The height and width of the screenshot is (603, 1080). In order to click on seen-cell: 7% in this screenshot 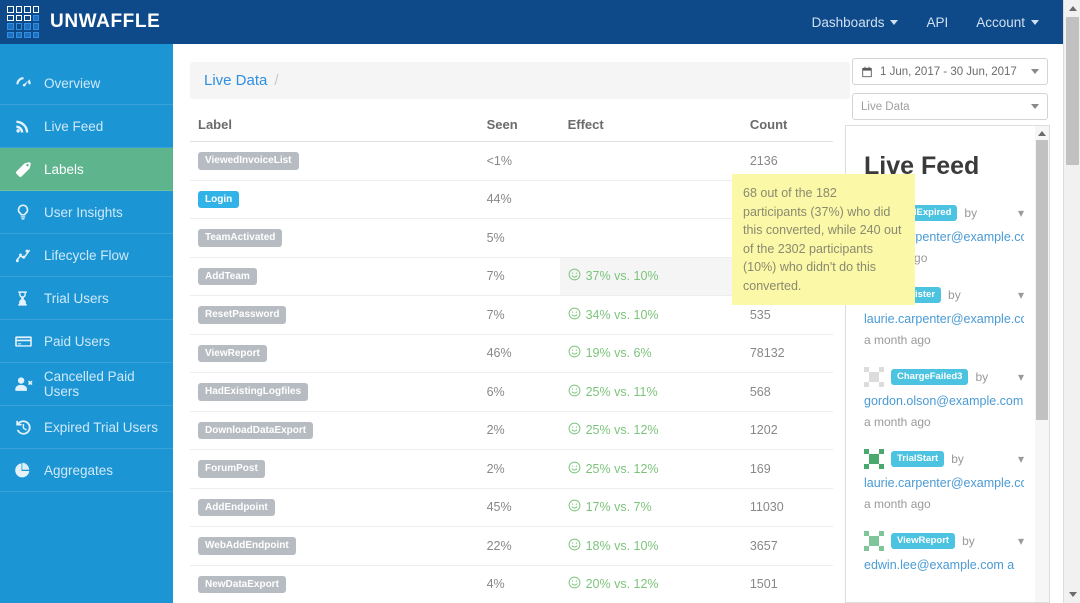, I will do `click(519, 276)`.